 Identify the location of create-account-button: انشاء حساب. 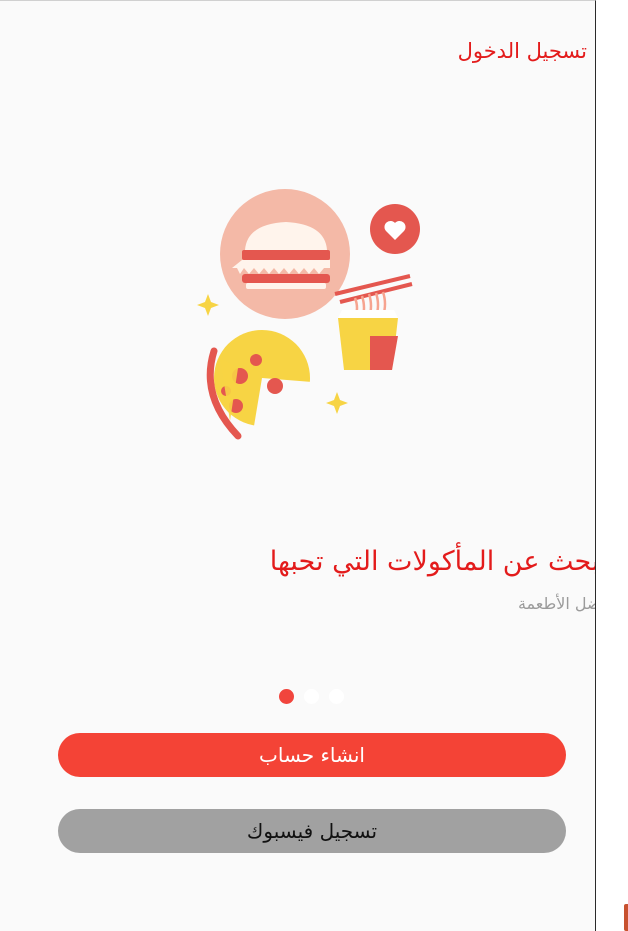
(312, 755).